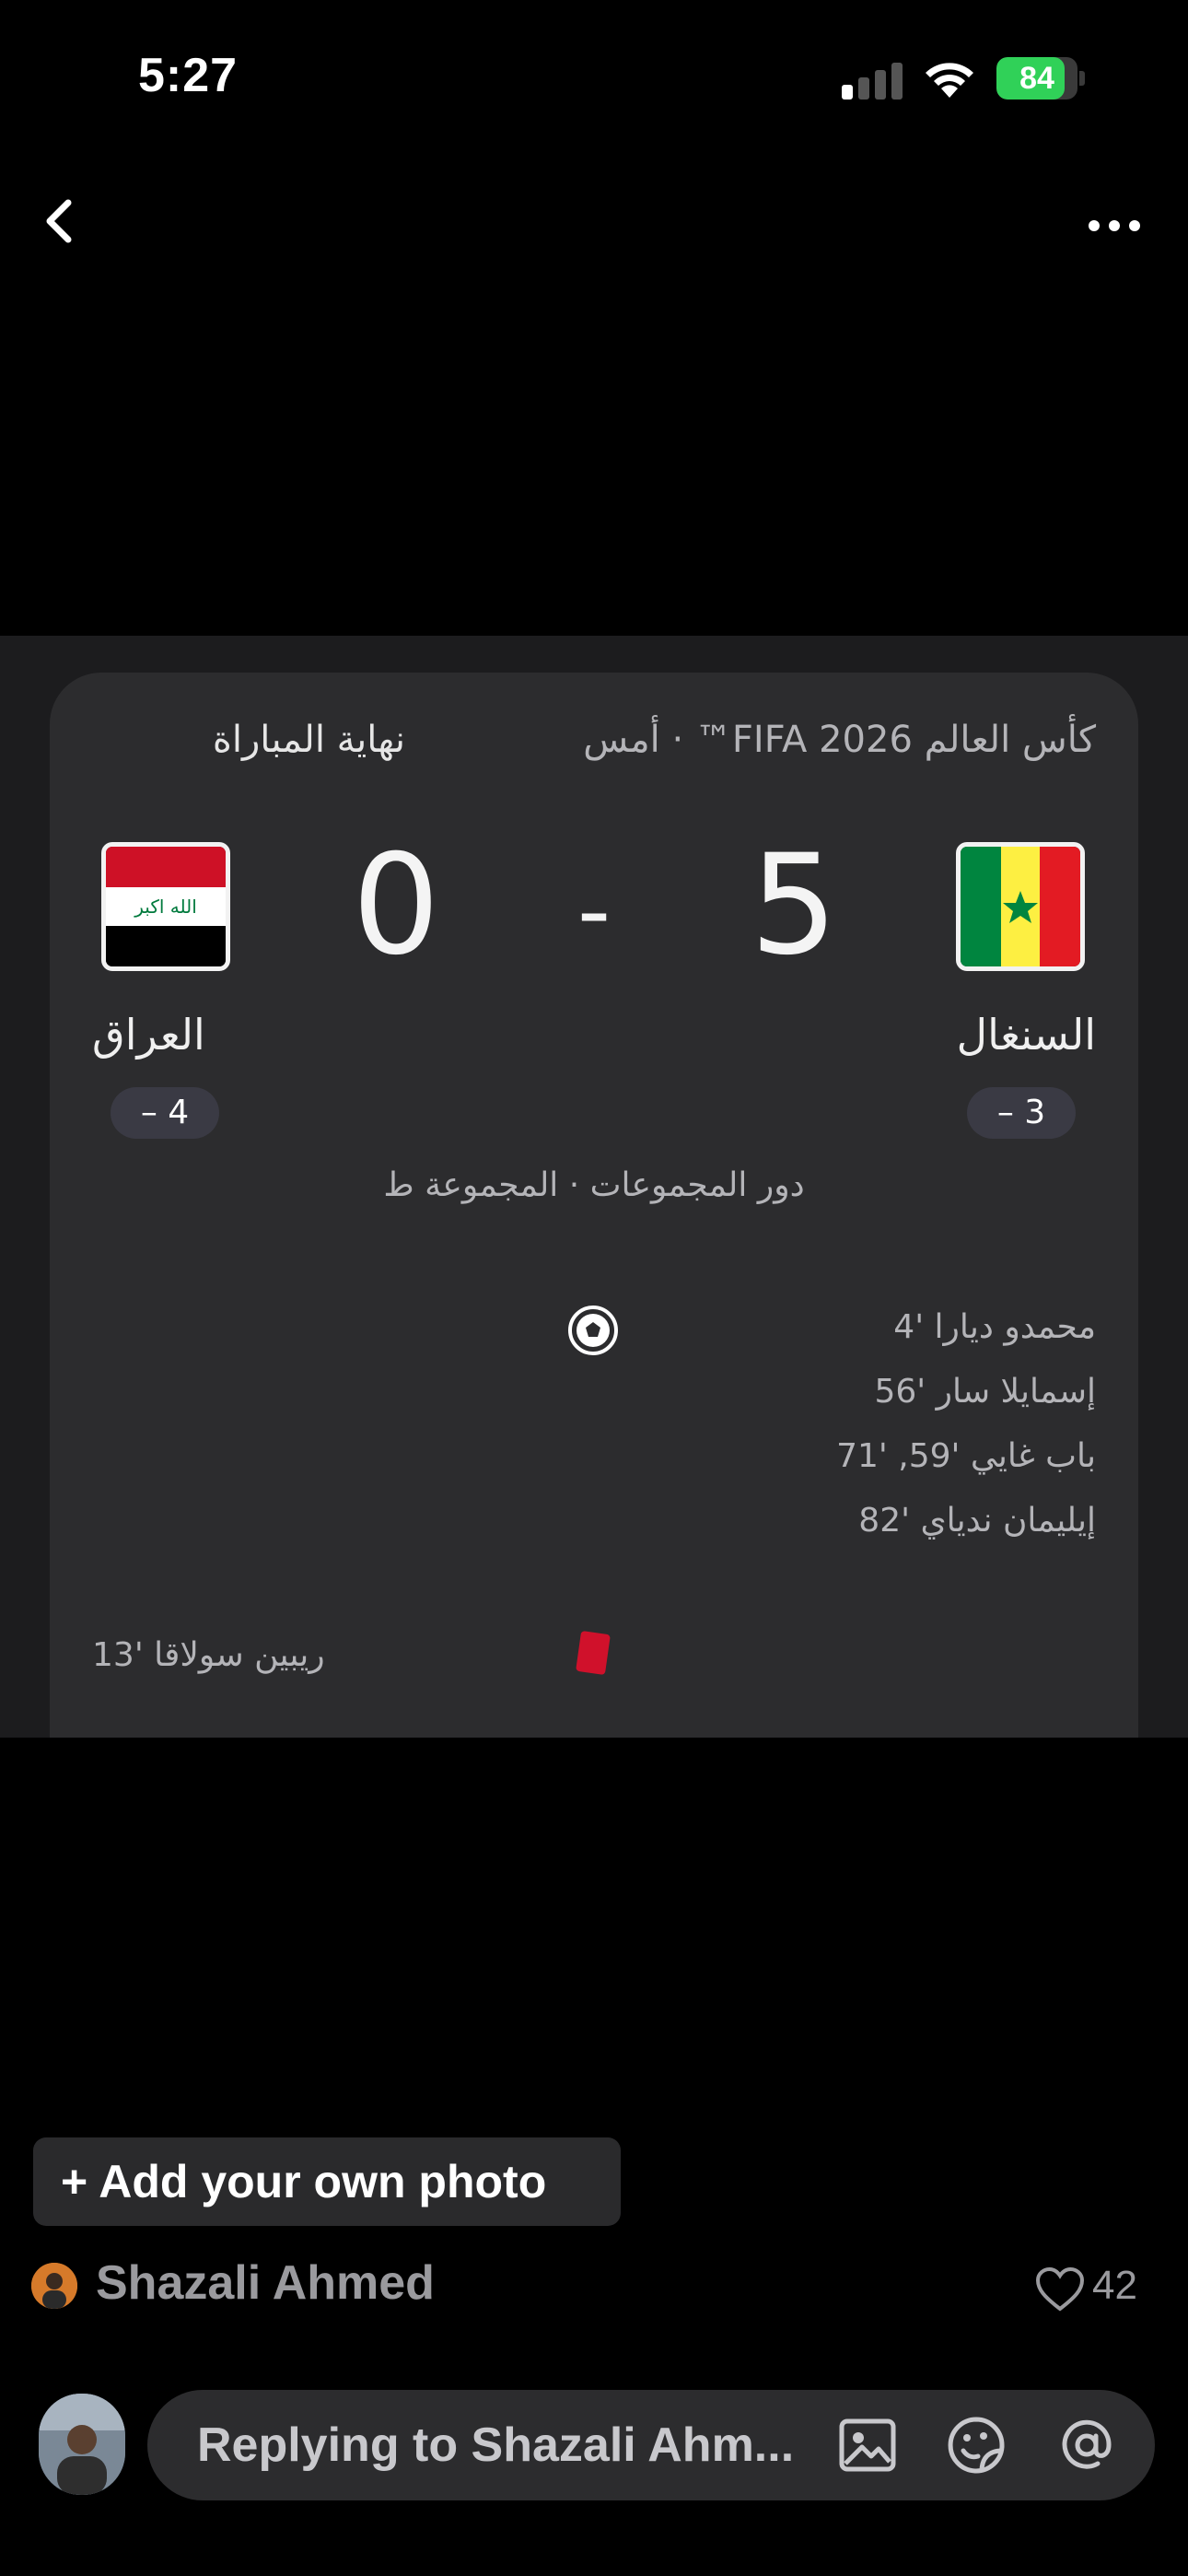 The width and height of the screenshot is (1188, 2576). I want to click on senegal-flag-icon, so click(1020, 906).